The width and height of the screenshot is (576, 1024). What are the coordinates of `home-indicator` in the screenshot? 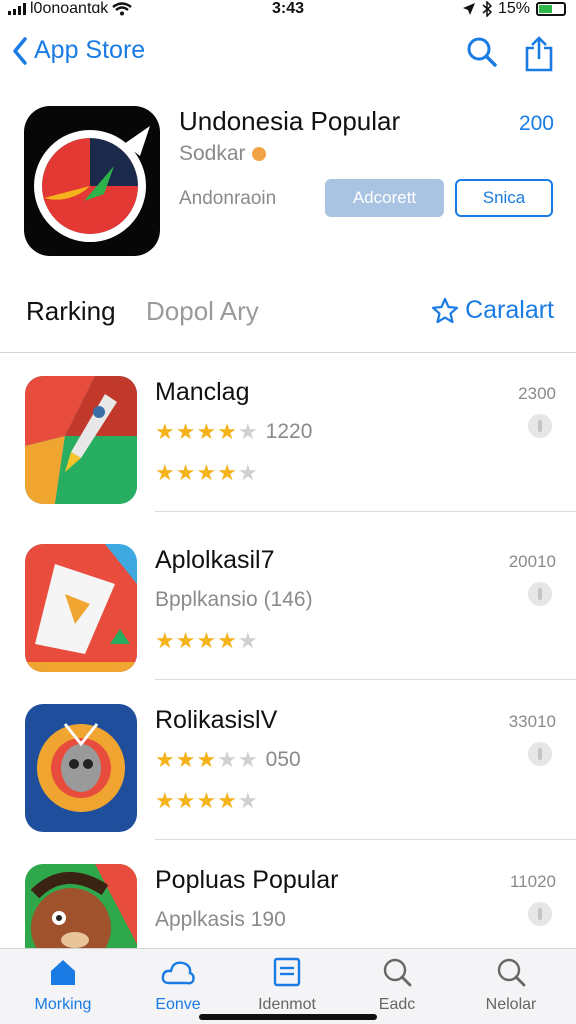 It's located at (288, 1017).